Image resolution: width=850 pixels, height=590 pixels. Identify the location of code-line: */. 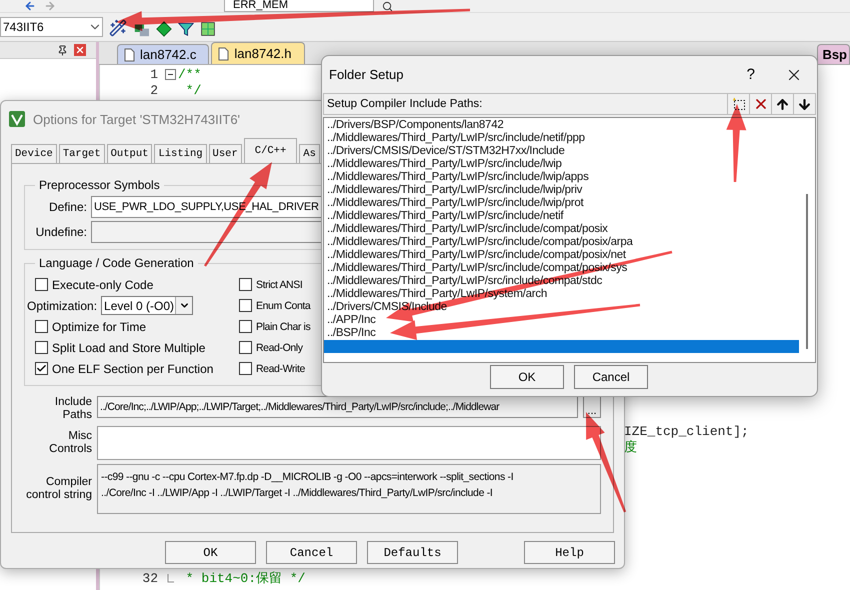
(193, 90).